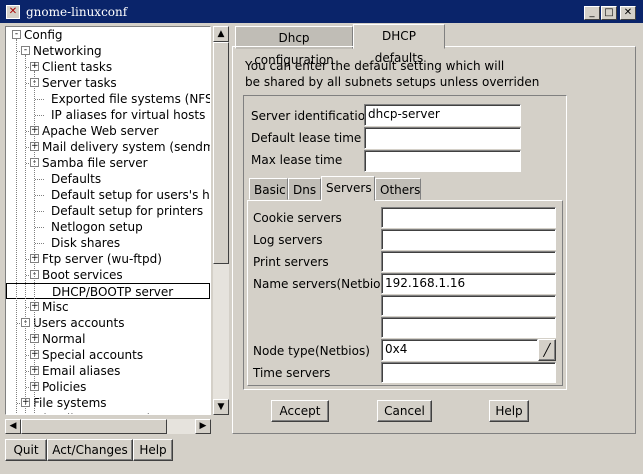 This screenshot has width=643, height=474. Describe the element at coordinates (398, 189) in the screenshot. I see `tab-others: Others` at that location.